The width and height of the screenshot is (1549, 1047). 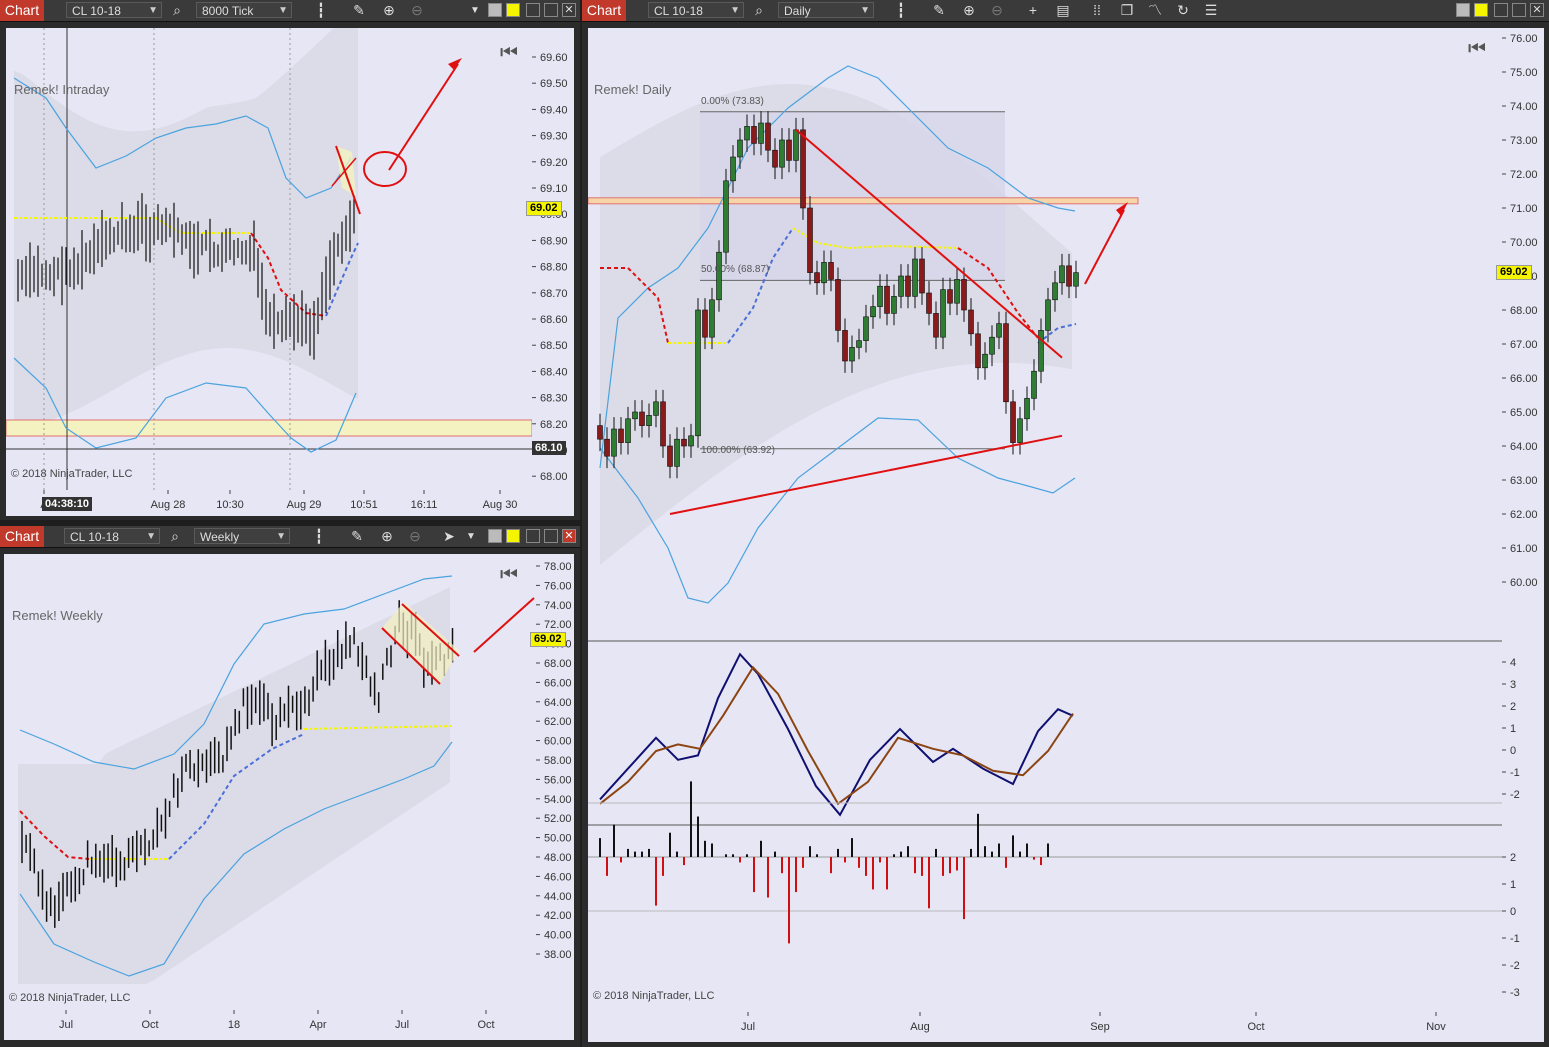 I want to click on last-price-tag: 69.02, so click(x=548, y=639).